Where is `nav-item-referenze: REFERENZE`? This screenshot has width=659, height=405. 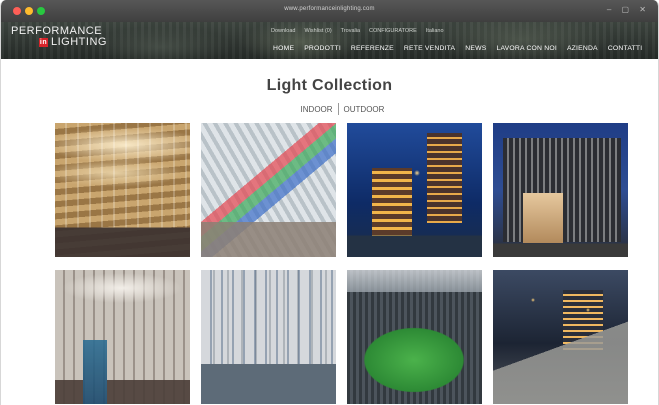
nav-item-referenze: REFERENZE is located at coordinates (372, 48).